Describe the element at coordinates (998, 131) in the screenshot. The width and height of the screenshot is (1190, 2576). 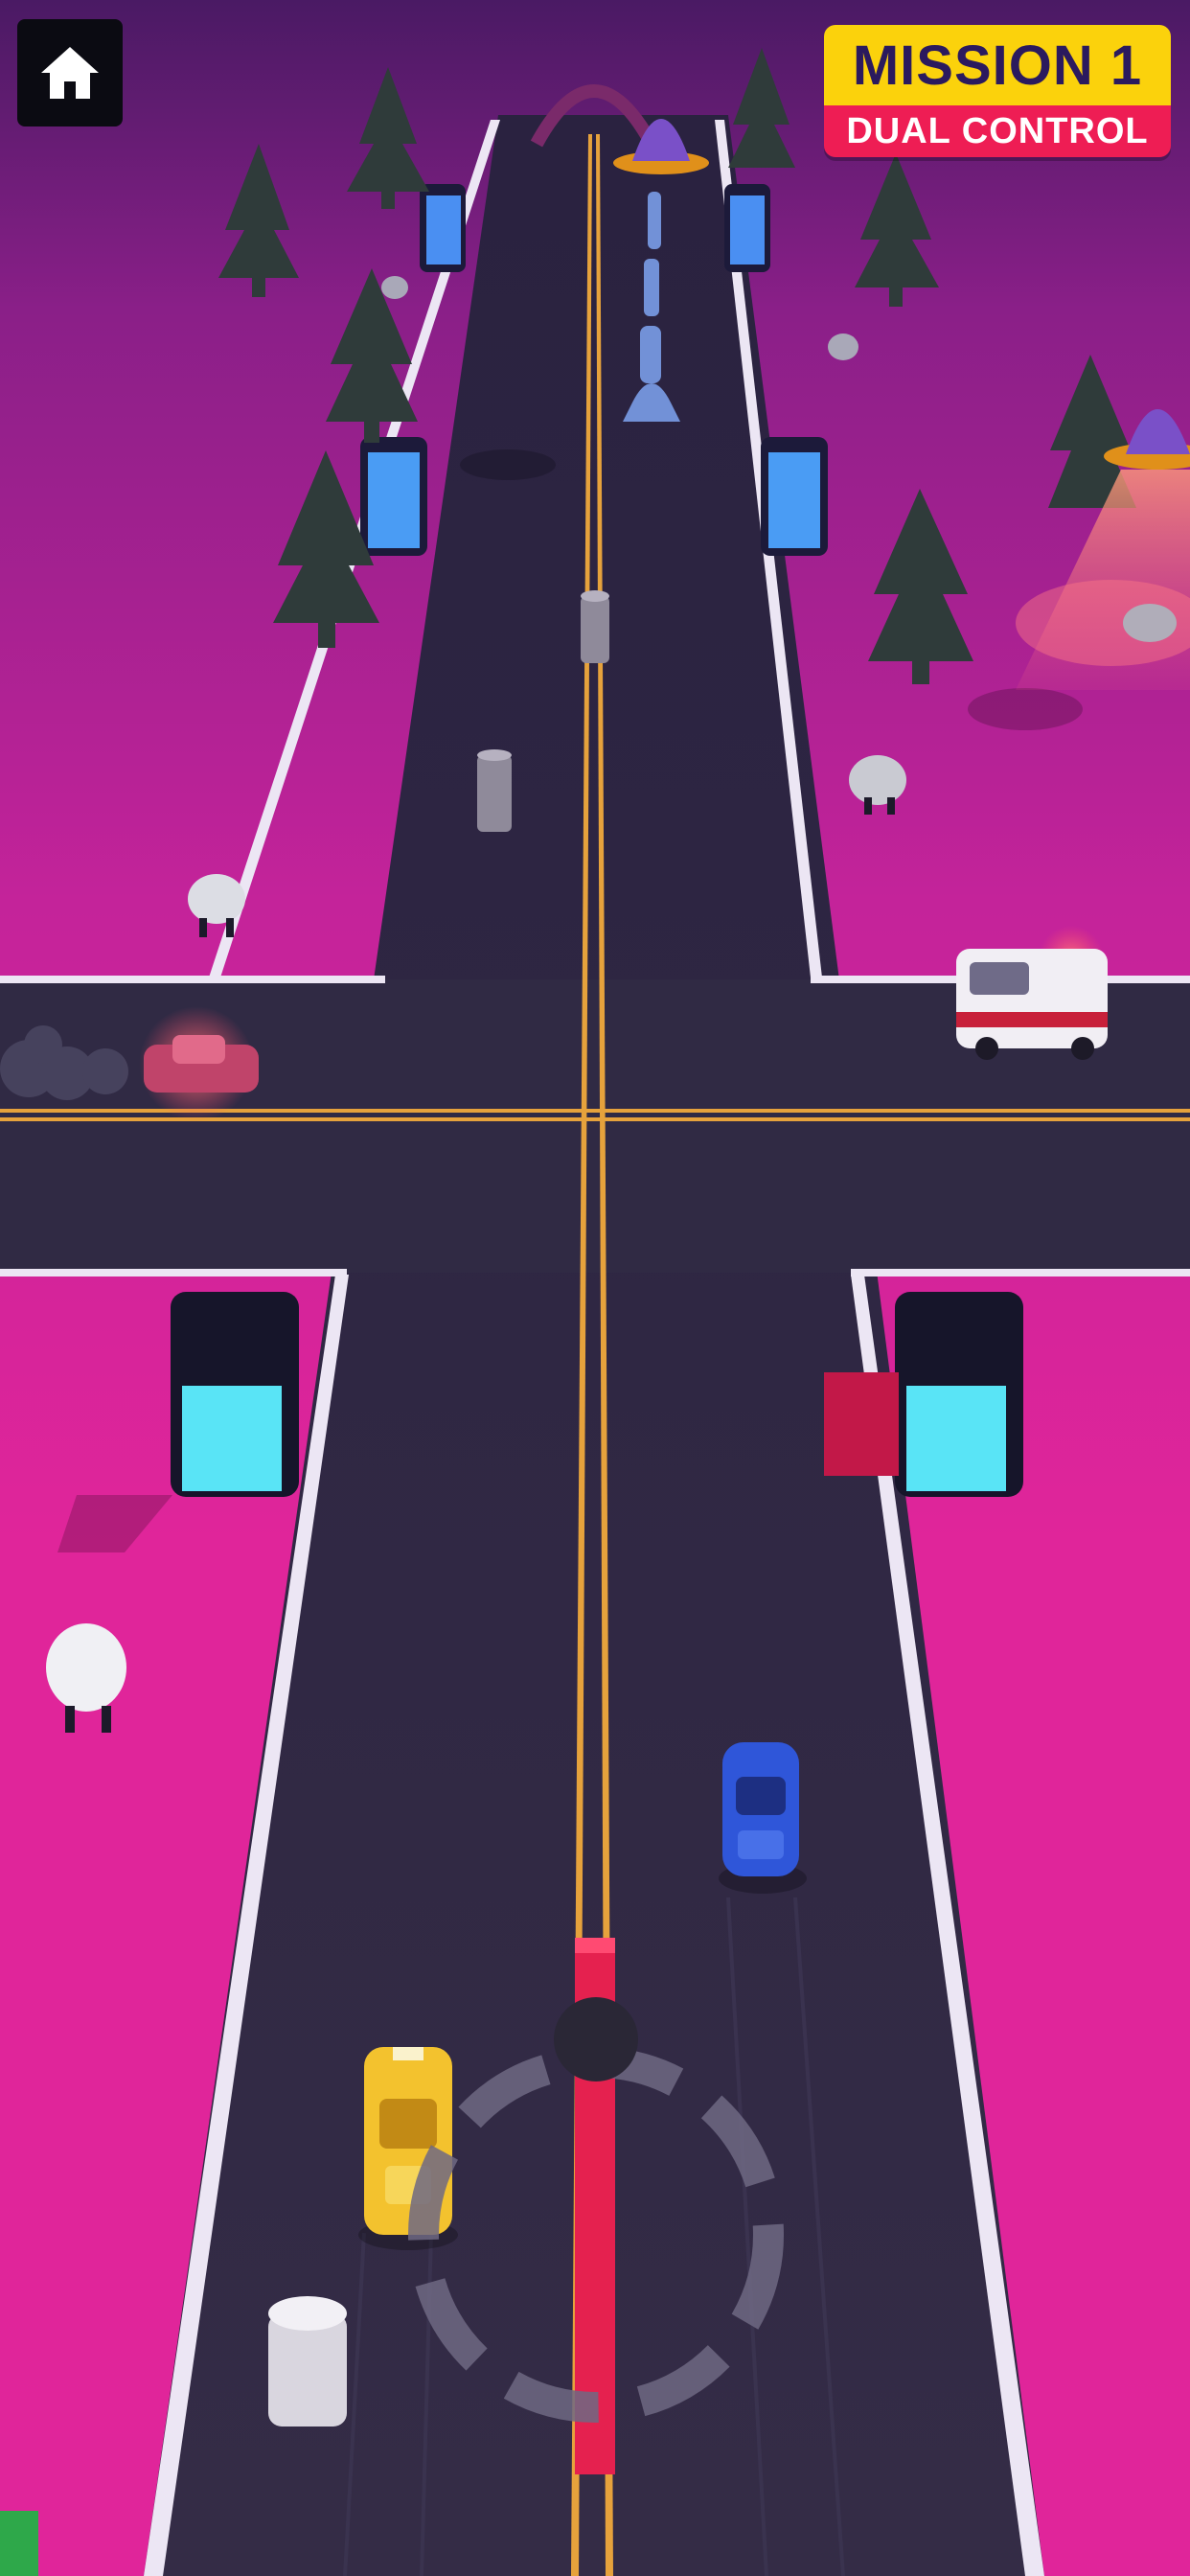
I see `mission-subtitle: DUAL CONTROL` at that location.